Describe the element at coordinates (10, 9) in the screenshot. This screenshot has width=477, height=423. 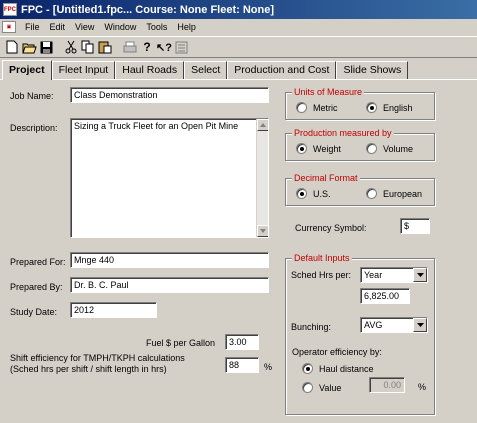
I see `app-icon: FPC` at that location.